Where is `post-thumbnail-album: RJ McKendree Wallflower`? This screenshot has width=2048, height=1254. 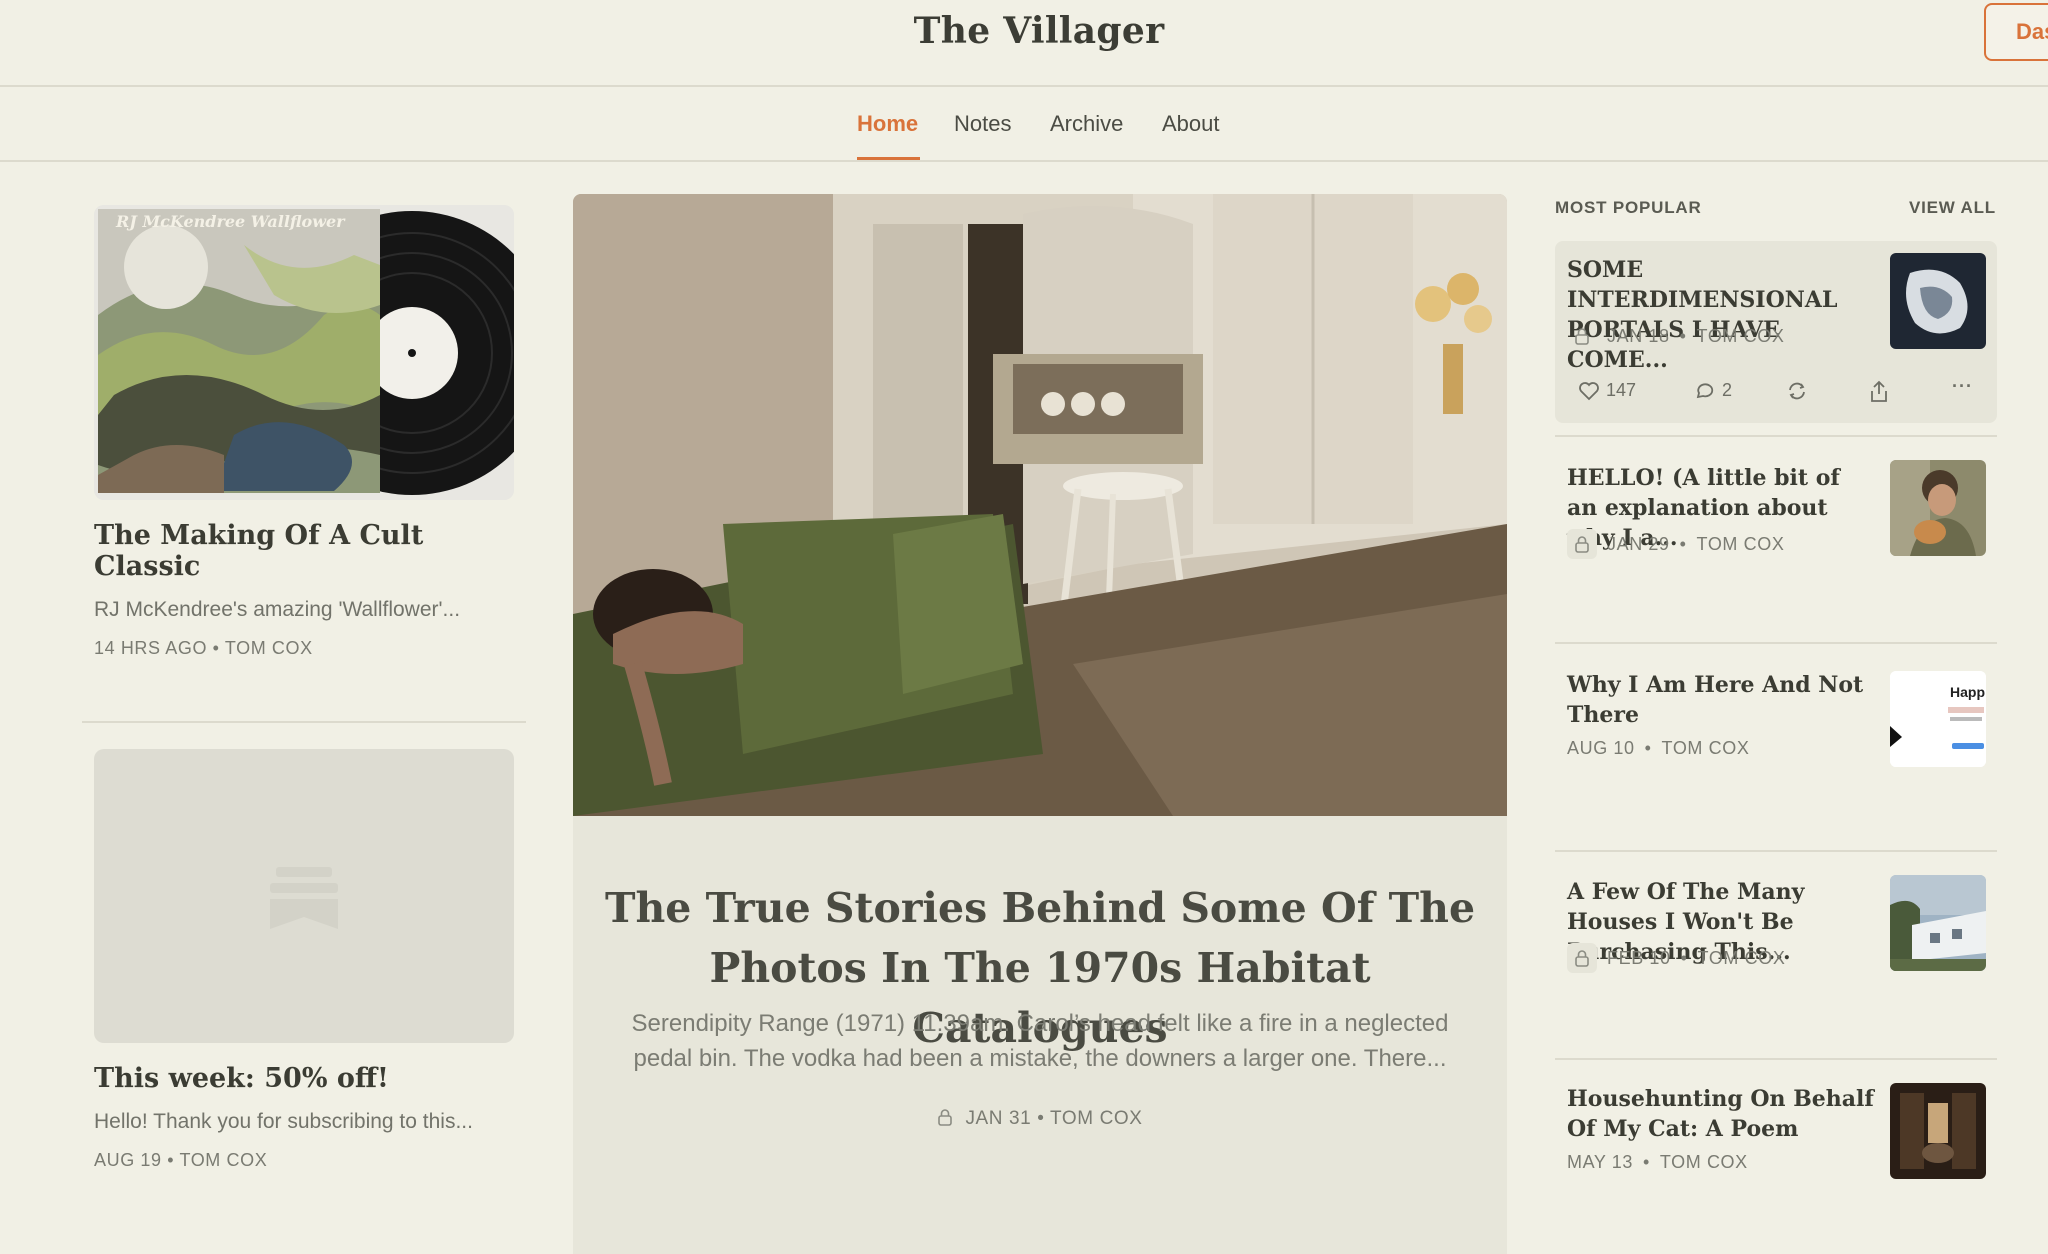 post-thumbnail-album: RJ McKendree Wallflower is located at coordinates (304, 352).